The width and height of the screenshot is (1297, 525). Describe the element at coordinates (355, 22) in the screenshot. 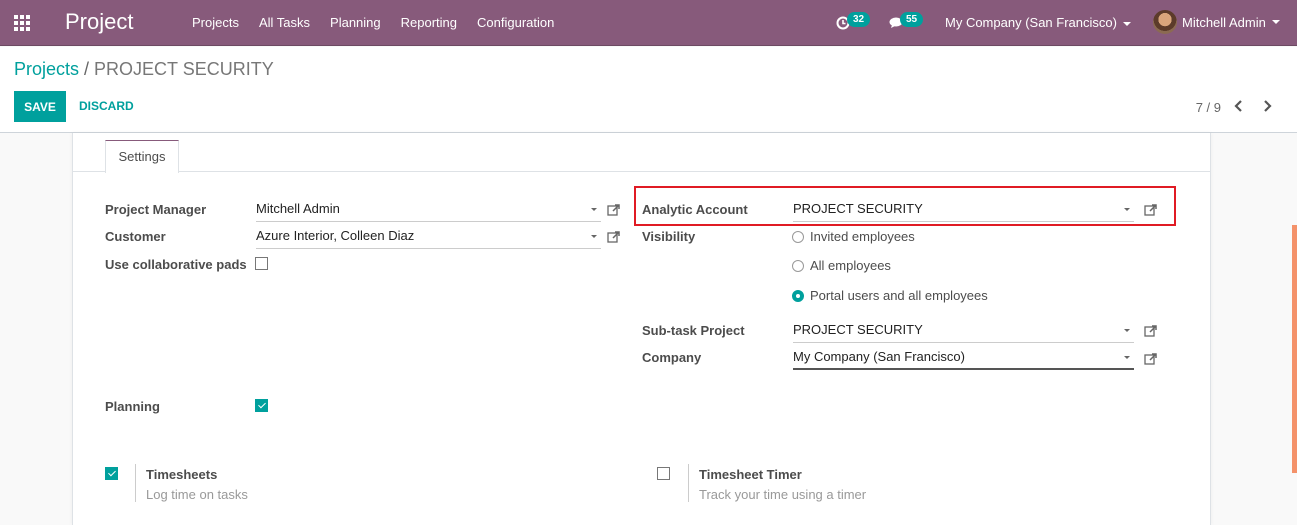

I see `menu-item-planning: Planning` at that location.